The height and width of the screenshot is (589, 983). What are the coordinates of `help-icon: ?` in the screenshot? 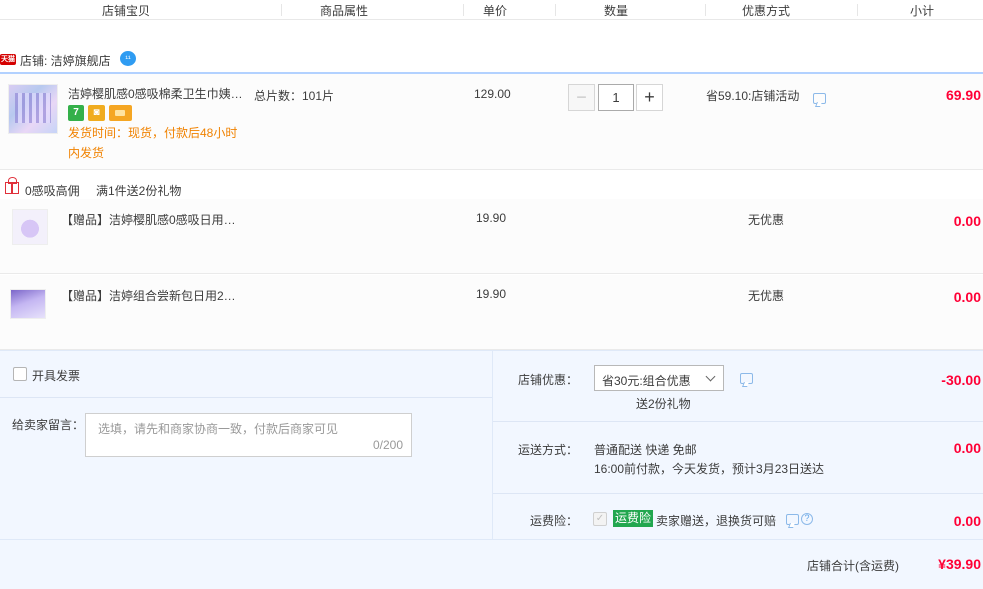 It's located at (807, 519).